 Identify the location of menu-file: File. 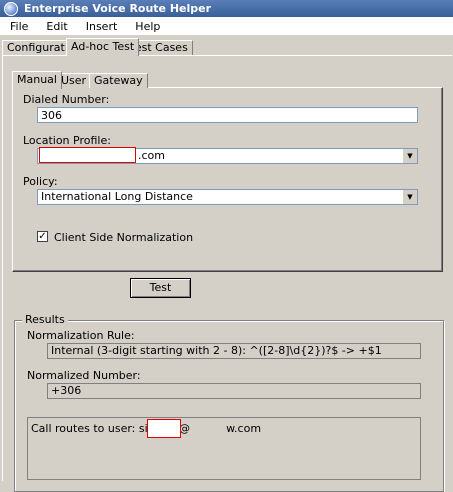
(18, 26).